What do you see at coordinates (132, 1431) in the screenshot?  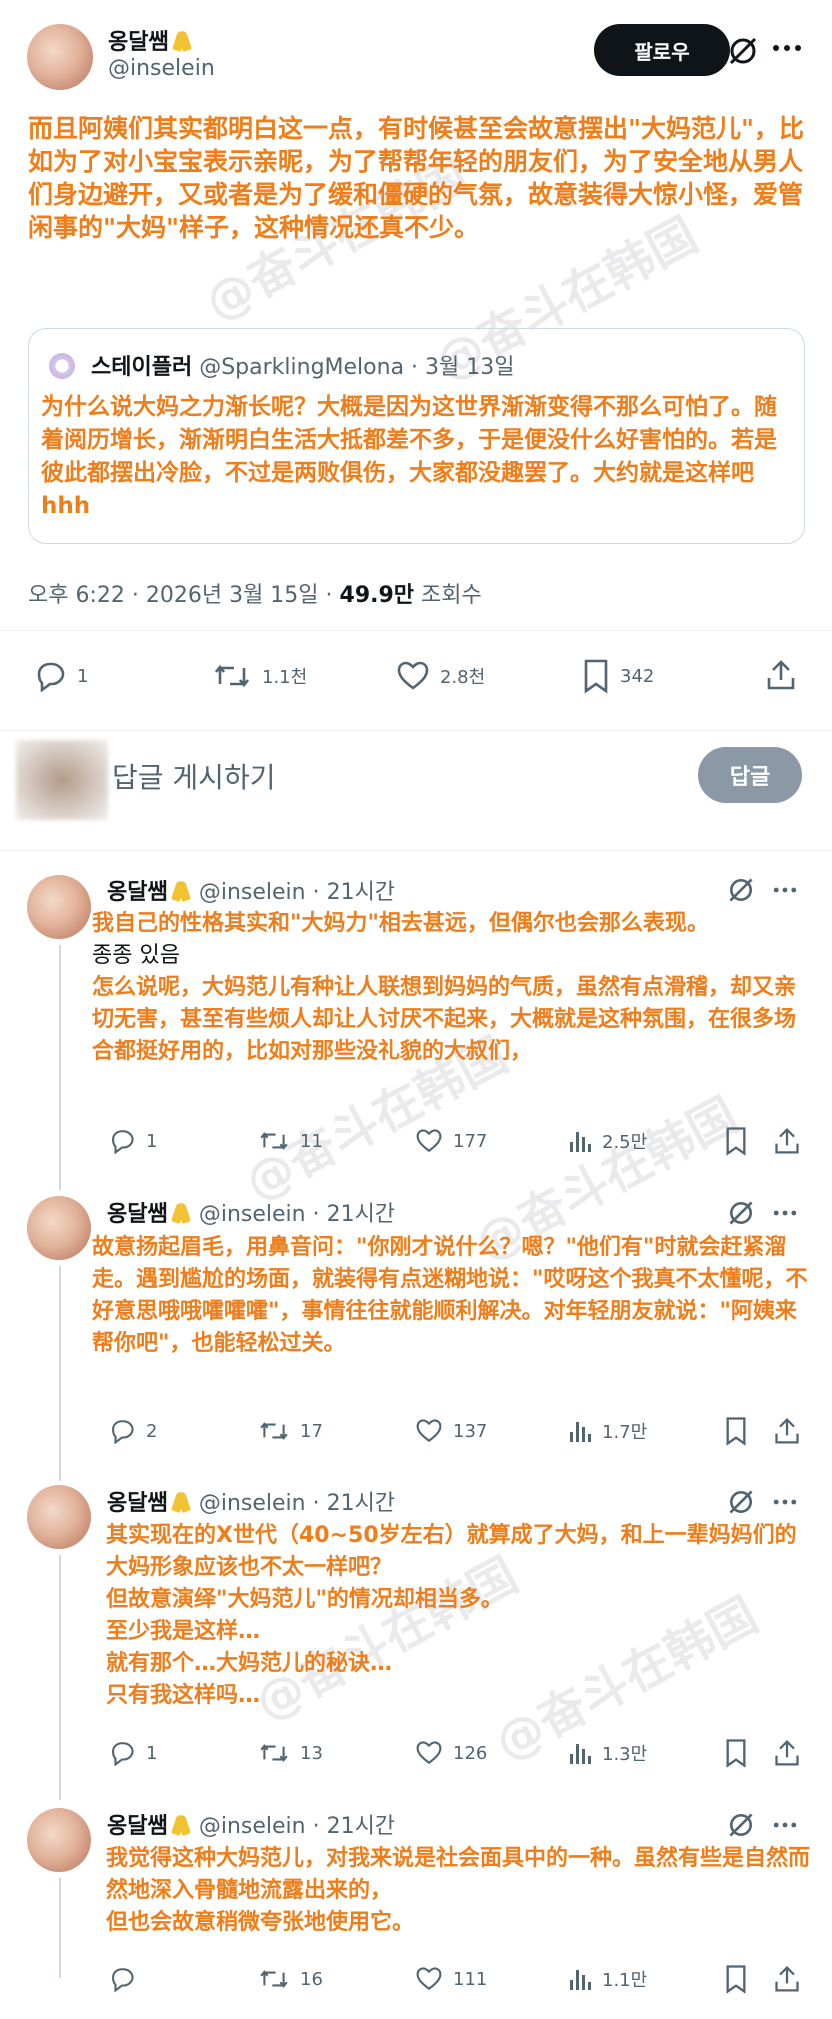 I see `reply-action: 2` at bounding box center [132, 1431].